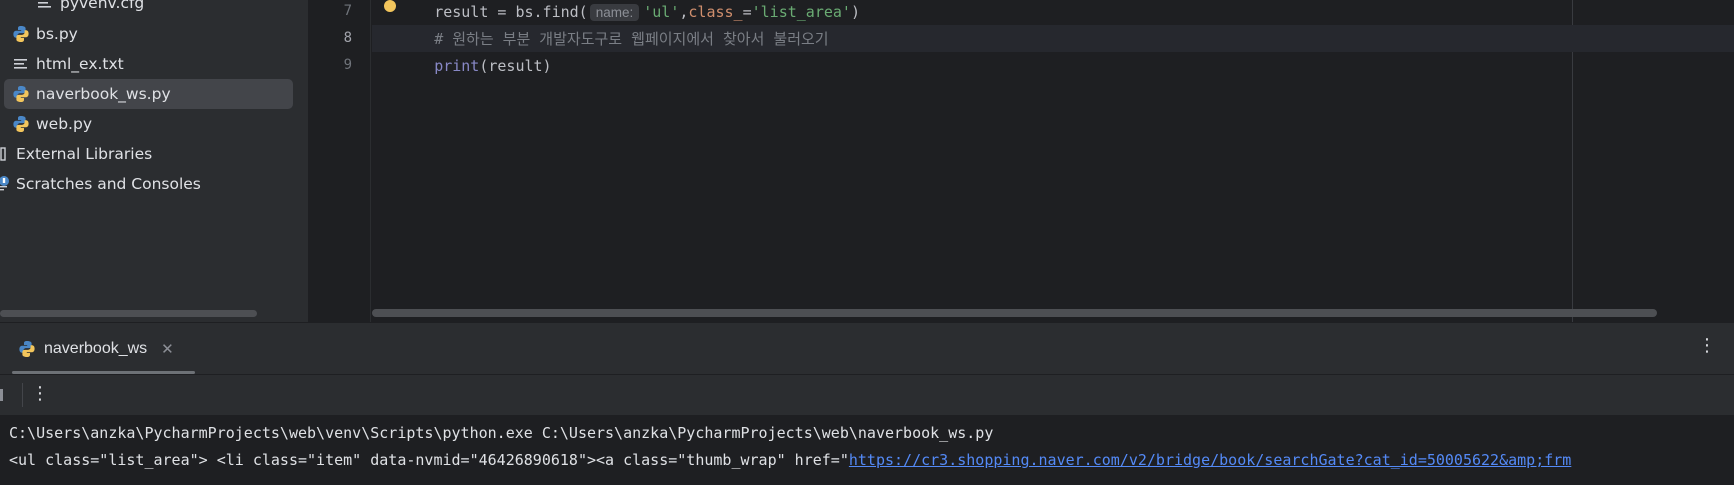 The height and width of the screenshot is (485, 1734). What do you see at coordinates (339, 161) in the screenshot?
I see `line-number-gutter: 7 8 9` at bounding box center [339, 161].